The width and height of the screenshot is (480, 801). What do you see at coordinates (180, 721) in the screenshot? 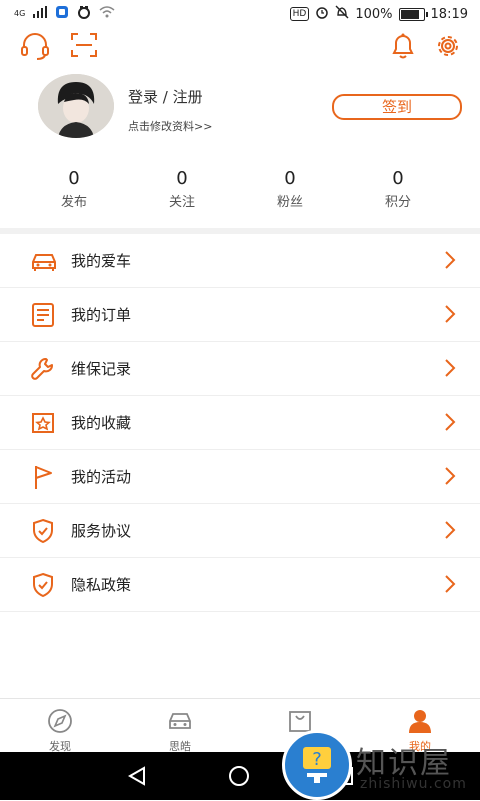
I see `car-front-icon` at bounding box center [180, 721].